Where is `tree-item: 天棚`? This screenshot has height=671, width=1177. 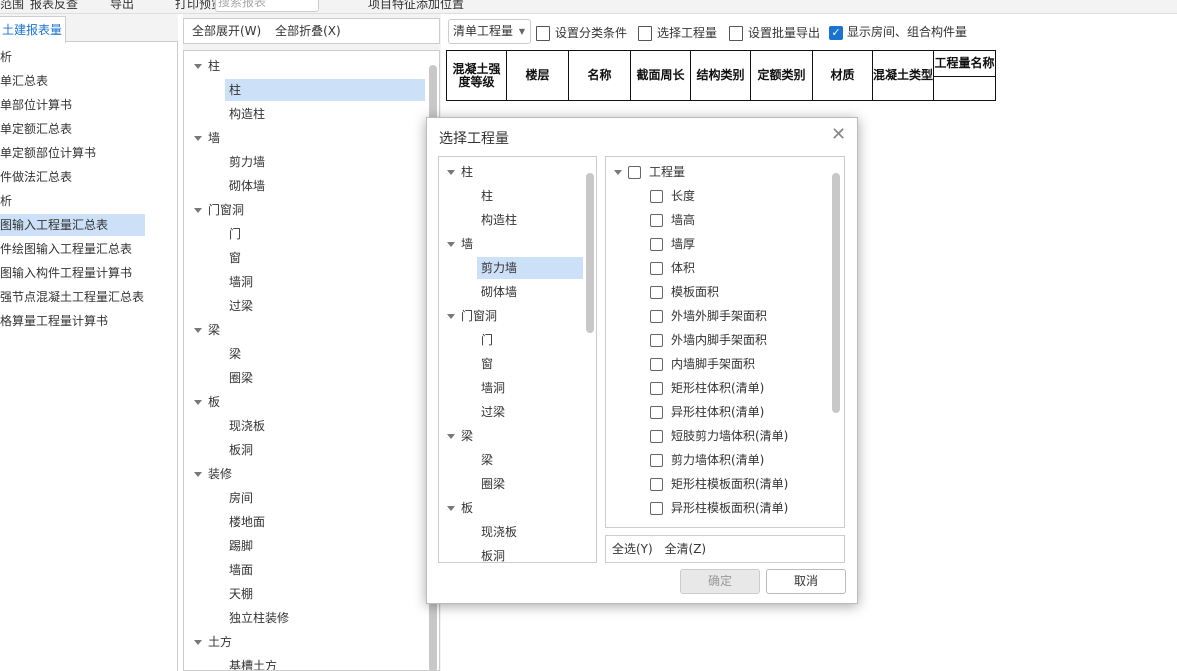
tree-item: 天棚 is located at coordinates (325, 594).